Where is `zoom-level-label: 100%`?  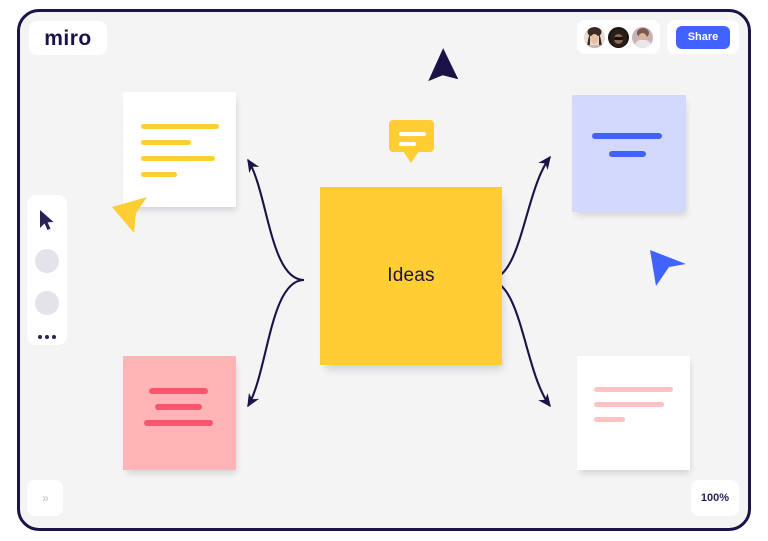 zoom-level-label: 100% is located at coordinates (715, 498).